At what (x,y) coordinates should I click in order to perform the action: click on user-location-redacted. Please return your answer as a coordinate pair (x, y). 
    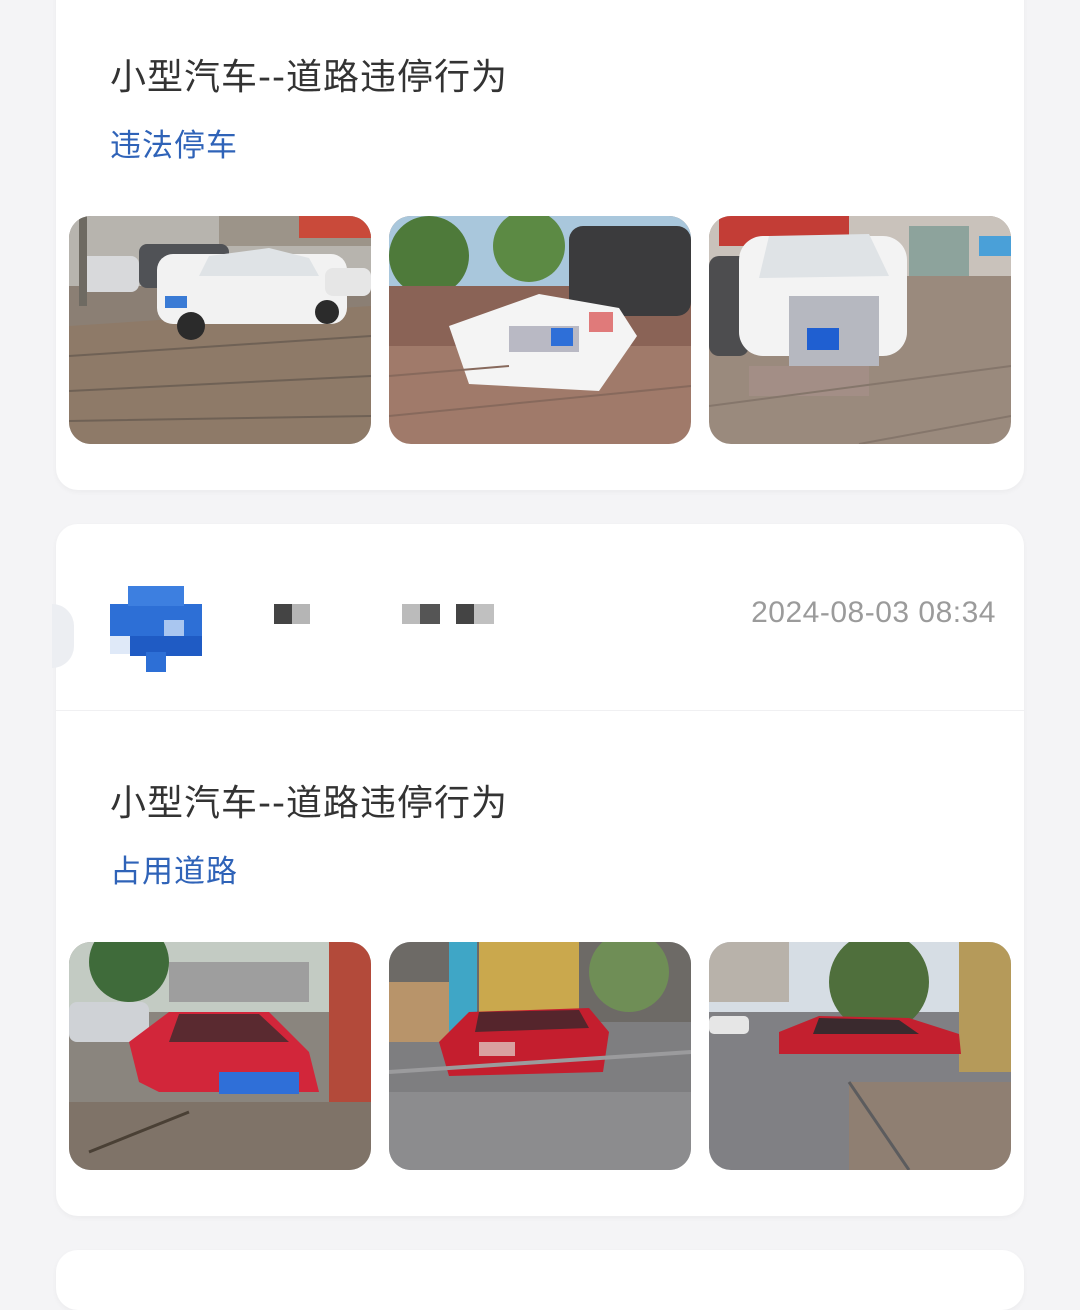
    Looking at the image, I should click on (448, 614).